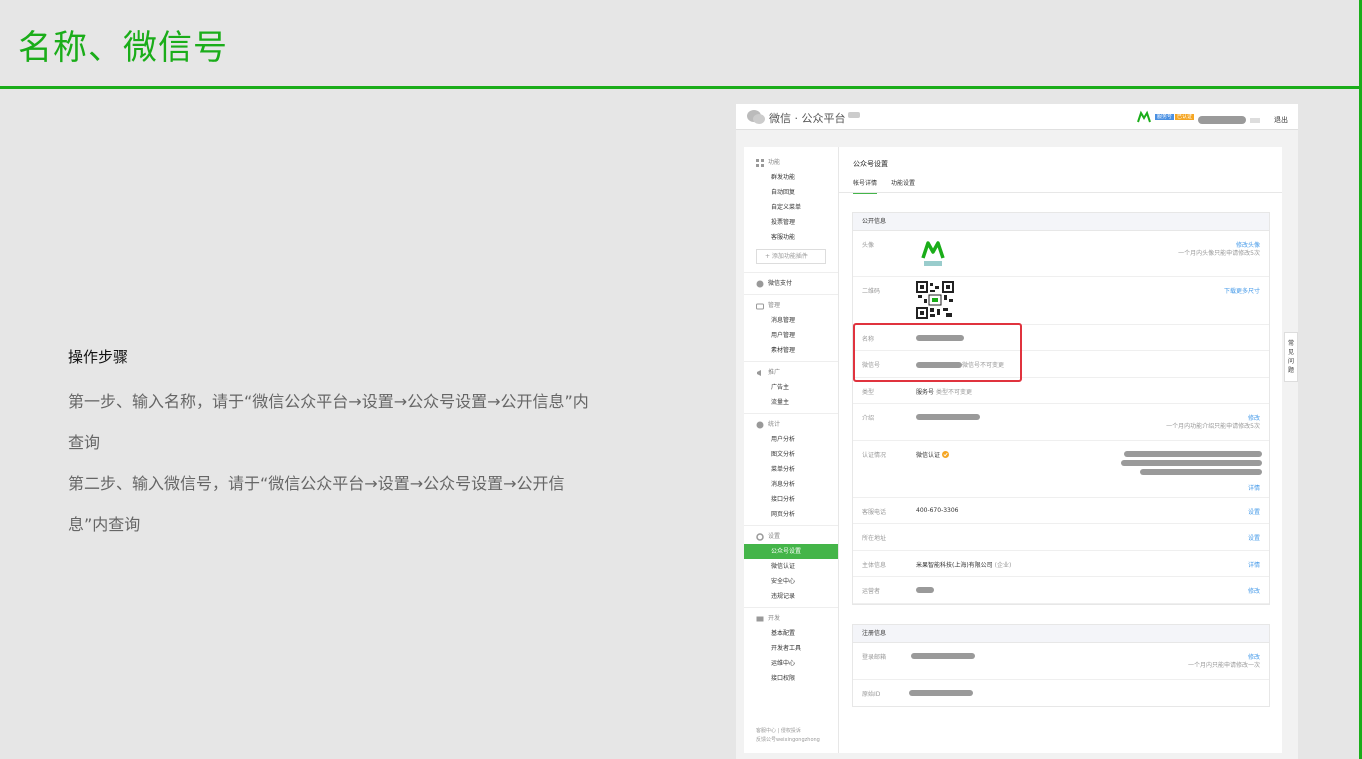 The image size is (1362, 759). Describe the element at coordinates (759, 372) in the screenshot. I see `promote-icon` at that location.